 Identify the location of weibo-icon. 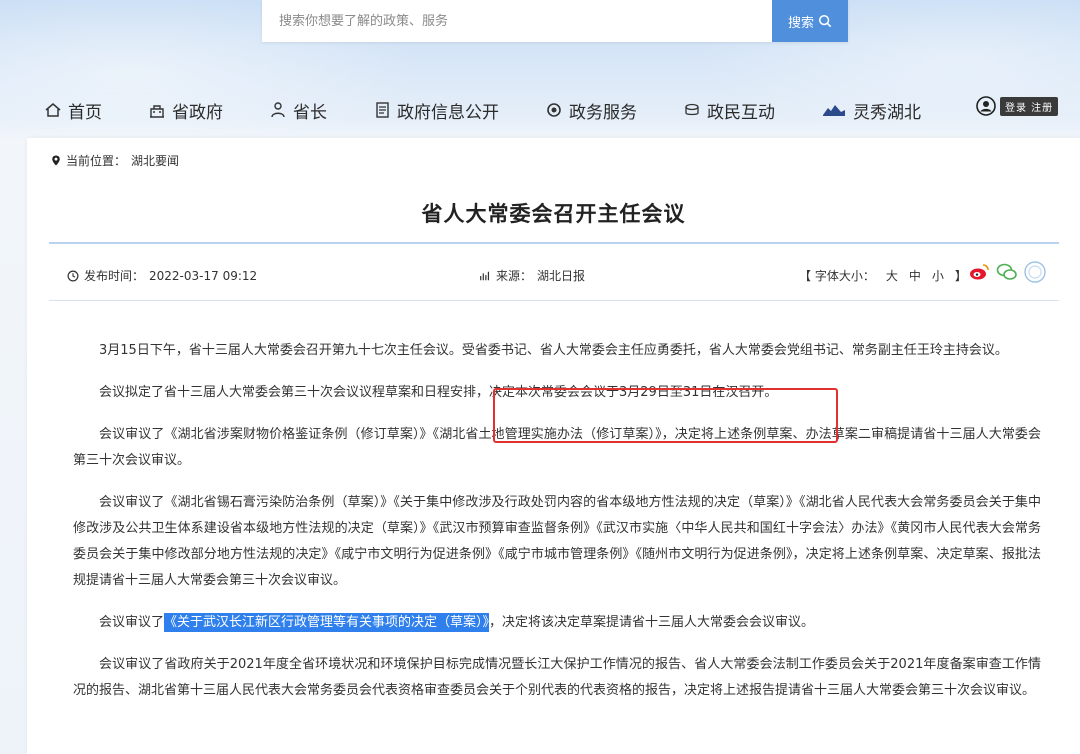
(979, 272).